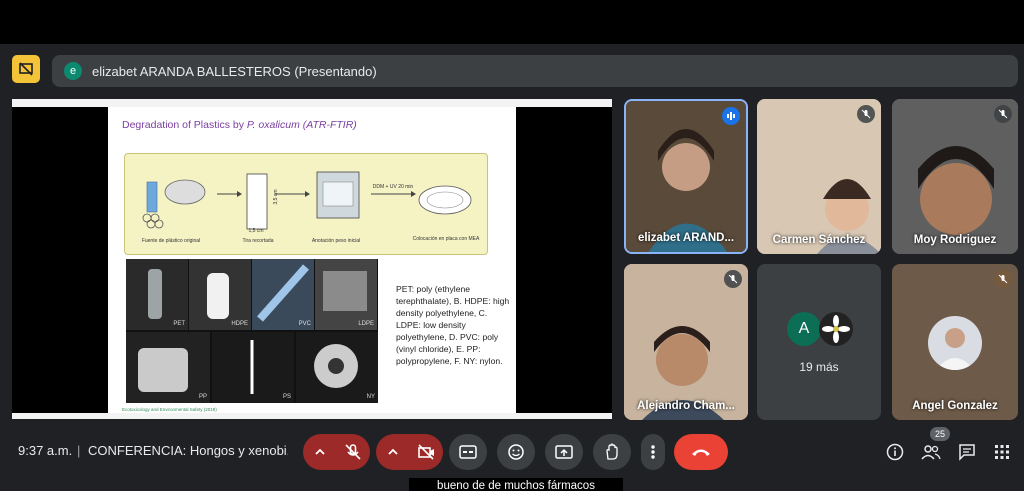 This screenshot has width=1024, height=491. What do you see at coordinates (564, 452) in the screenshot?
I see `present-screen-icon` at bounding box center [564, 452].